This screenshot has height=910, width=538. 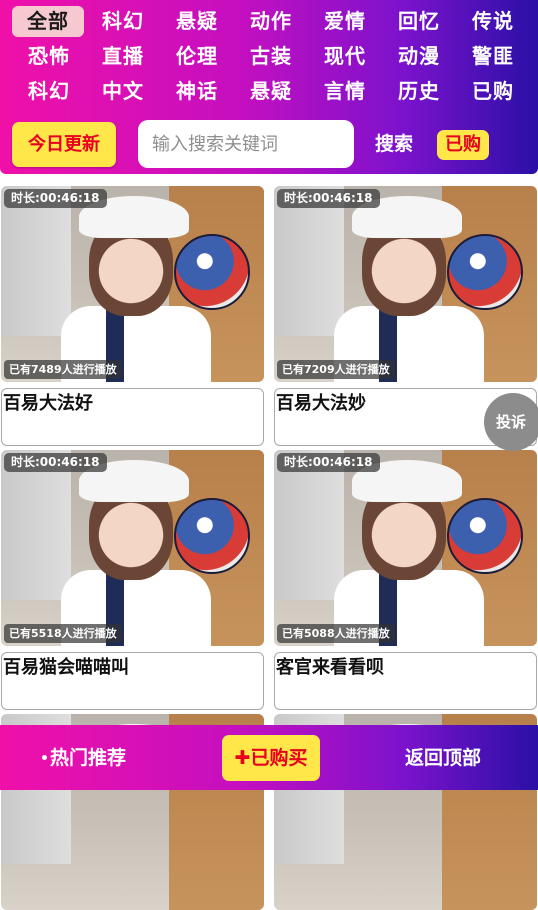 What do you see at coordinates (443, 756) in the screenshot?
I see `back-to-top-button: 返回顶部` at bounding box center [443, 756].